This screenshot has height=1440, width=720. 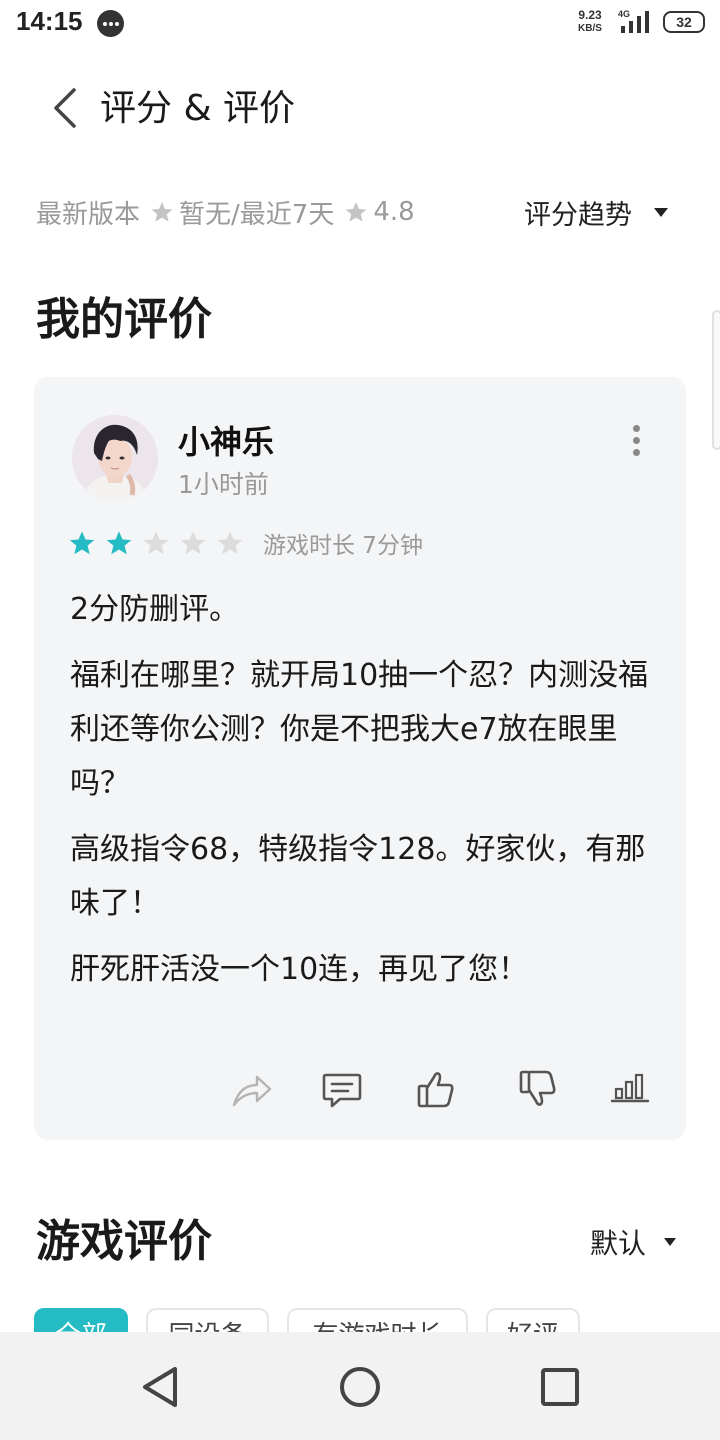 I want to click on review-rating: 游戏时长 7分钟, so click(x=245, y=543).